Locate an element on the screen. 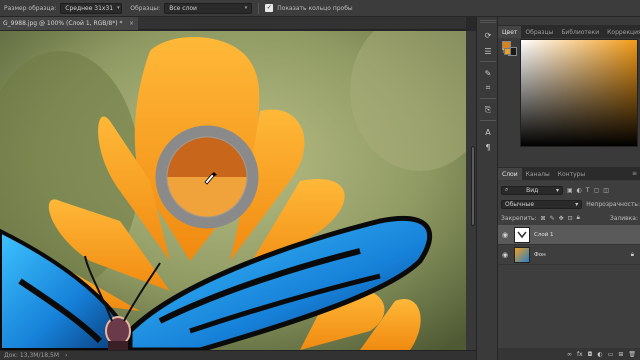 Image resolution: width=640 pixels, height=360 pixels. tab-libraries: Библиотеки is located at coordinates (580, 32).